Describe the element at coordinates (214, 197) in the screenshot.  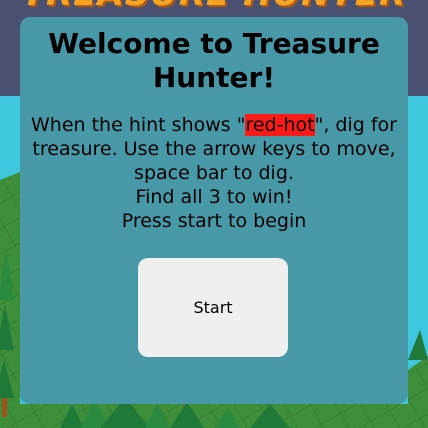
I see `goal-text: Find all 3 to win!` at that location.